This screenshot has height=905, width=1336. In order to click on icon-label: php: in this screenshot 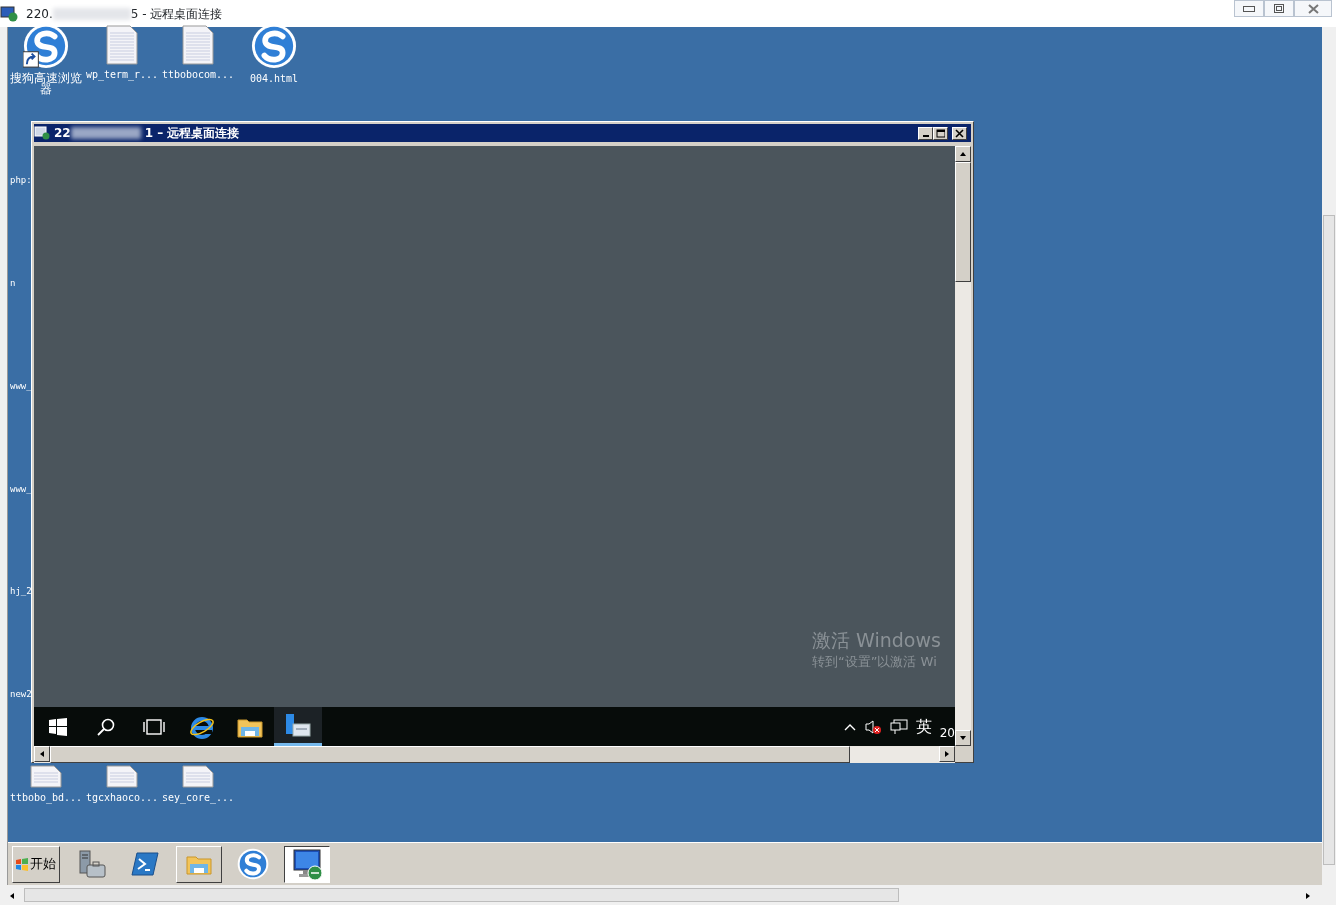, I will do `click(21, 180)`.